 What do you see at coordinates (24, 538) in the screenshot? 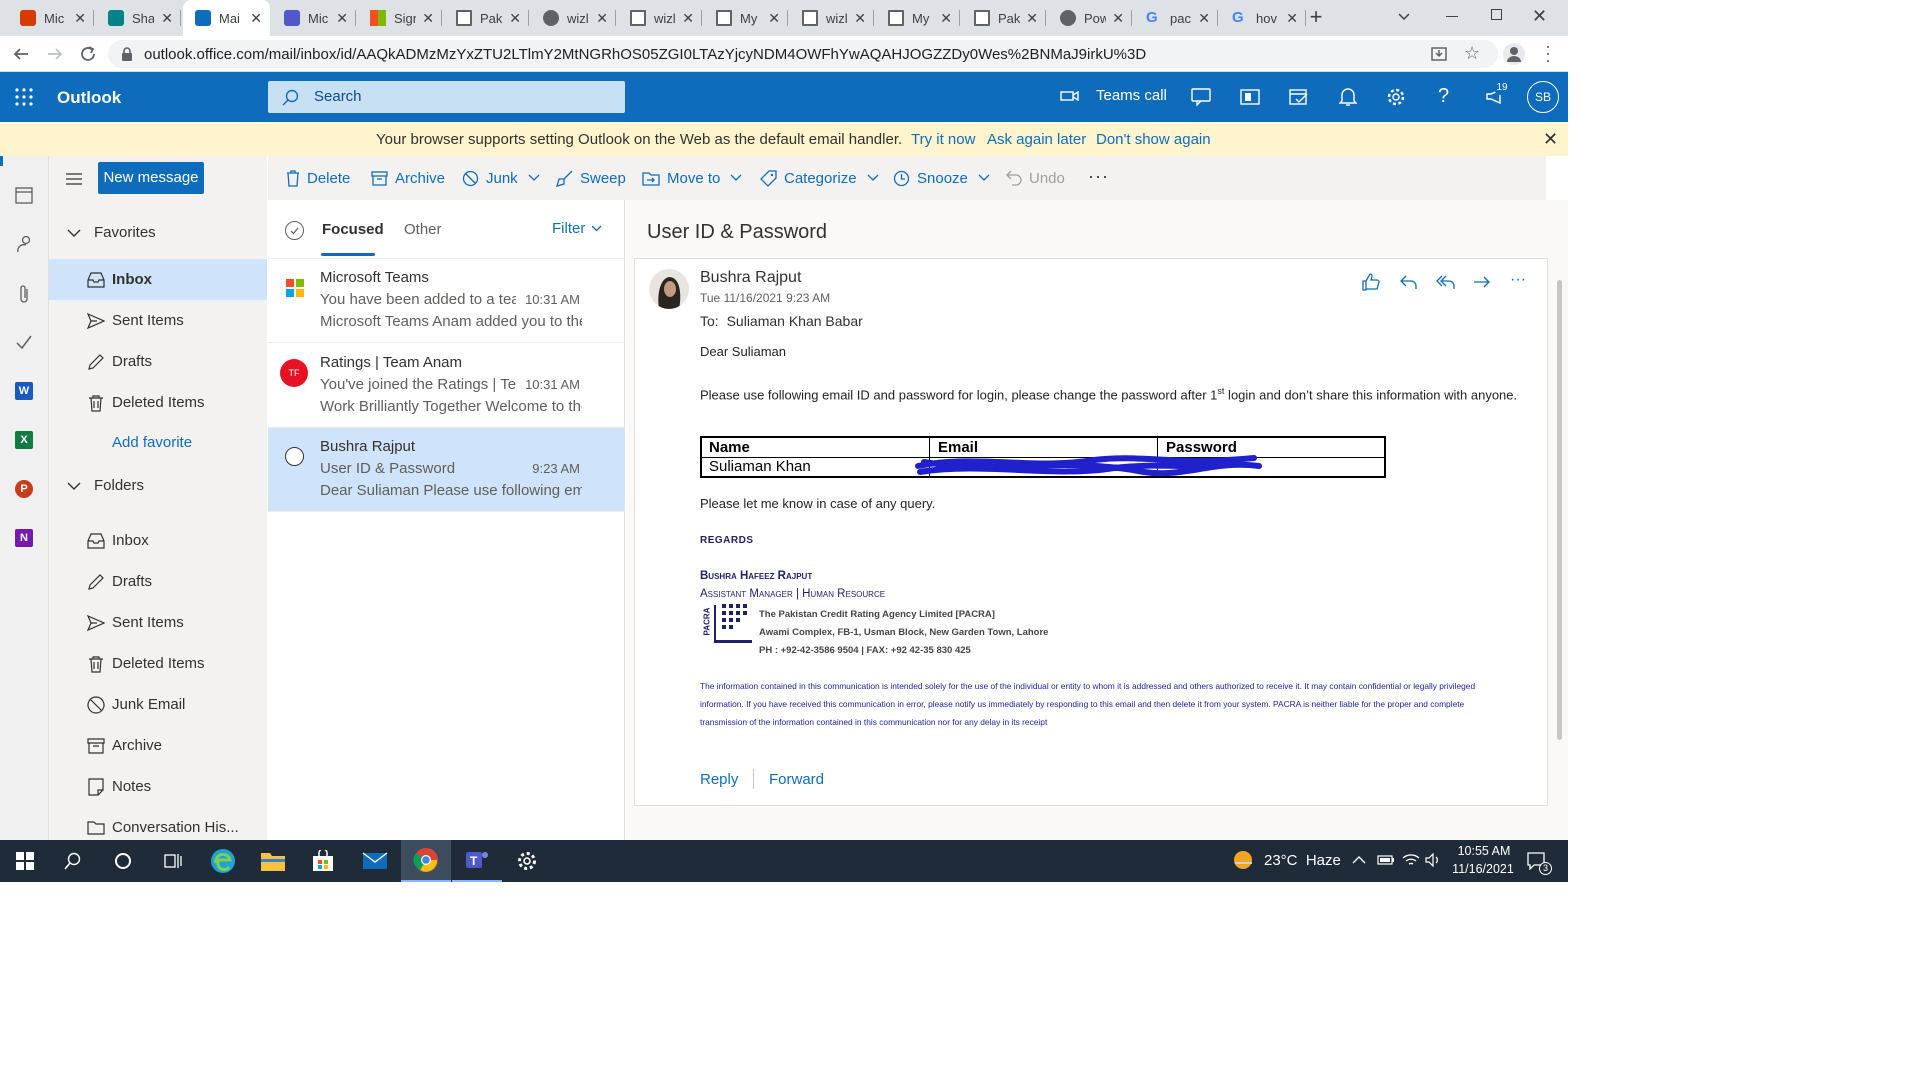
I see `onenote-icon: N` at bounding box center [24, 538].